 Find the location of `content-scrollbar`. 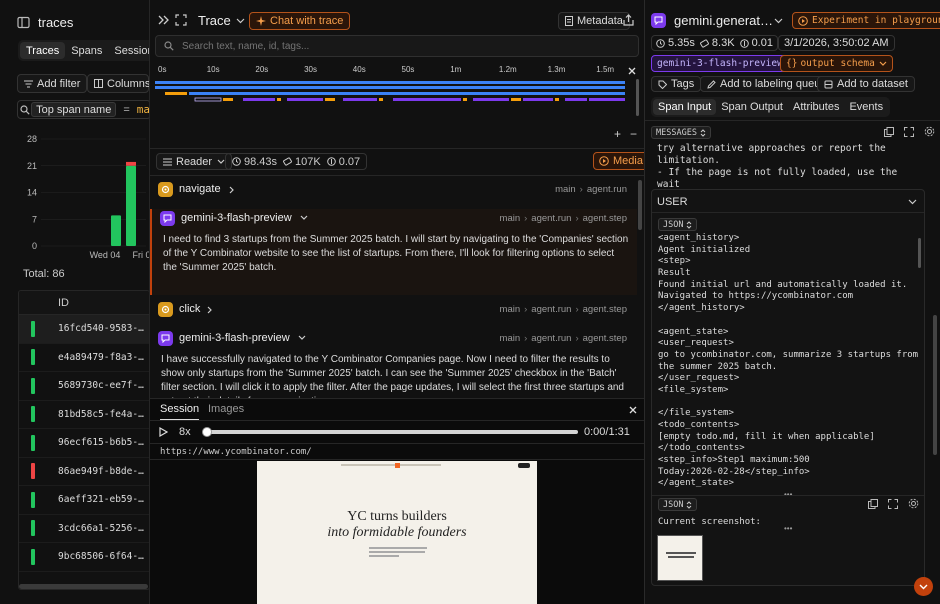

content-scrollbar is located at coordinates (919, 253).